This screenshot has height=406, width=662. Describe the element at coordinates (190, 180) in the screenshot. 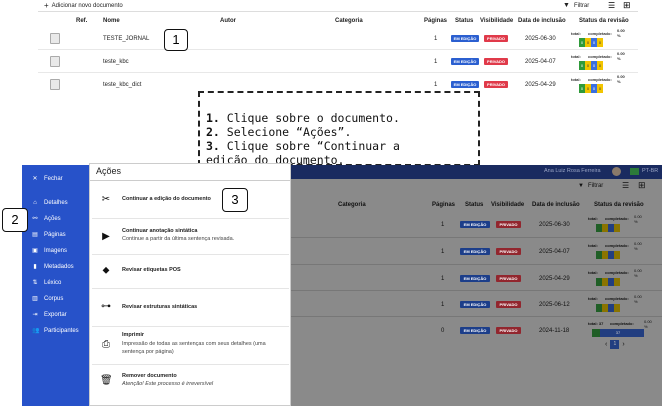

I see `actions-panel-divider` at that location.